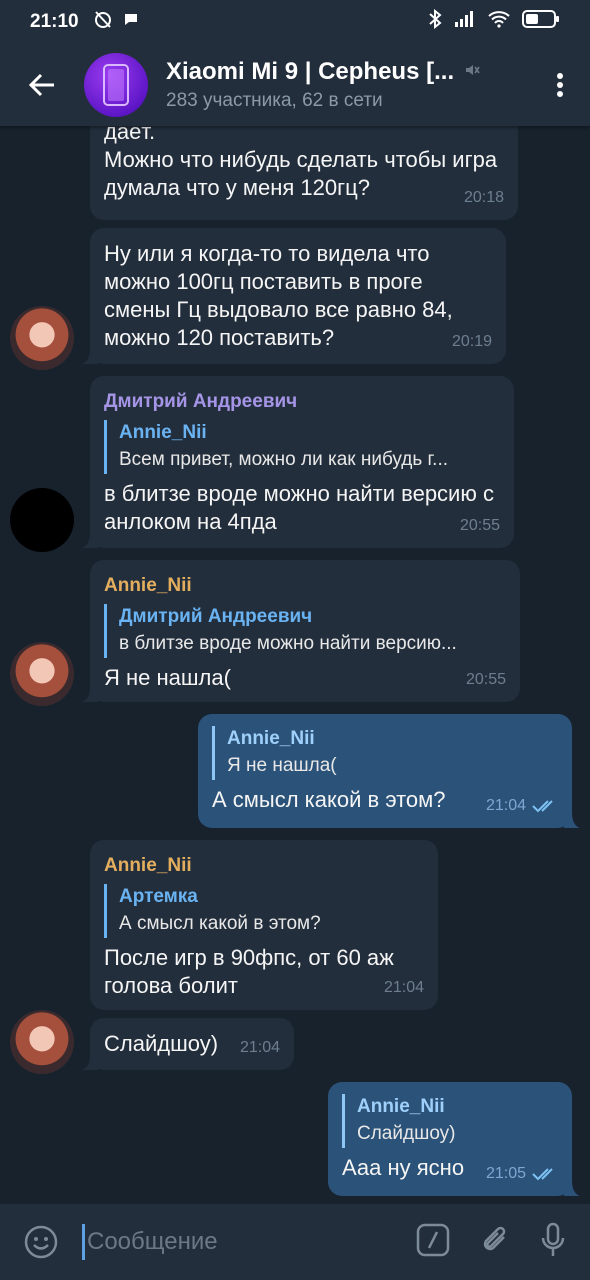 This screenshot has height=1280, width=590. I want to click on bluetooth-icon, so click(435, 21).